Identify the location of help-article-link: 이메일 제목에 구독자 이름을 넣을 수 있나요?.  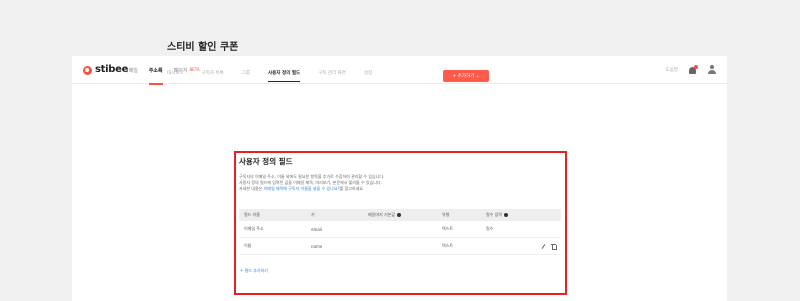
(302, 188).